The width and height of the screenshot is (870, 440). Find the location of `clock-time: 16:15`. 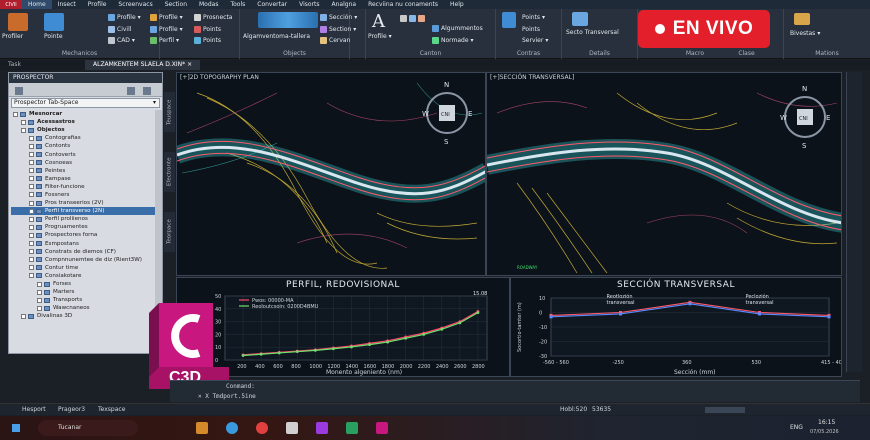

clock-time: 16:15 is located at coordinates (826, 422).